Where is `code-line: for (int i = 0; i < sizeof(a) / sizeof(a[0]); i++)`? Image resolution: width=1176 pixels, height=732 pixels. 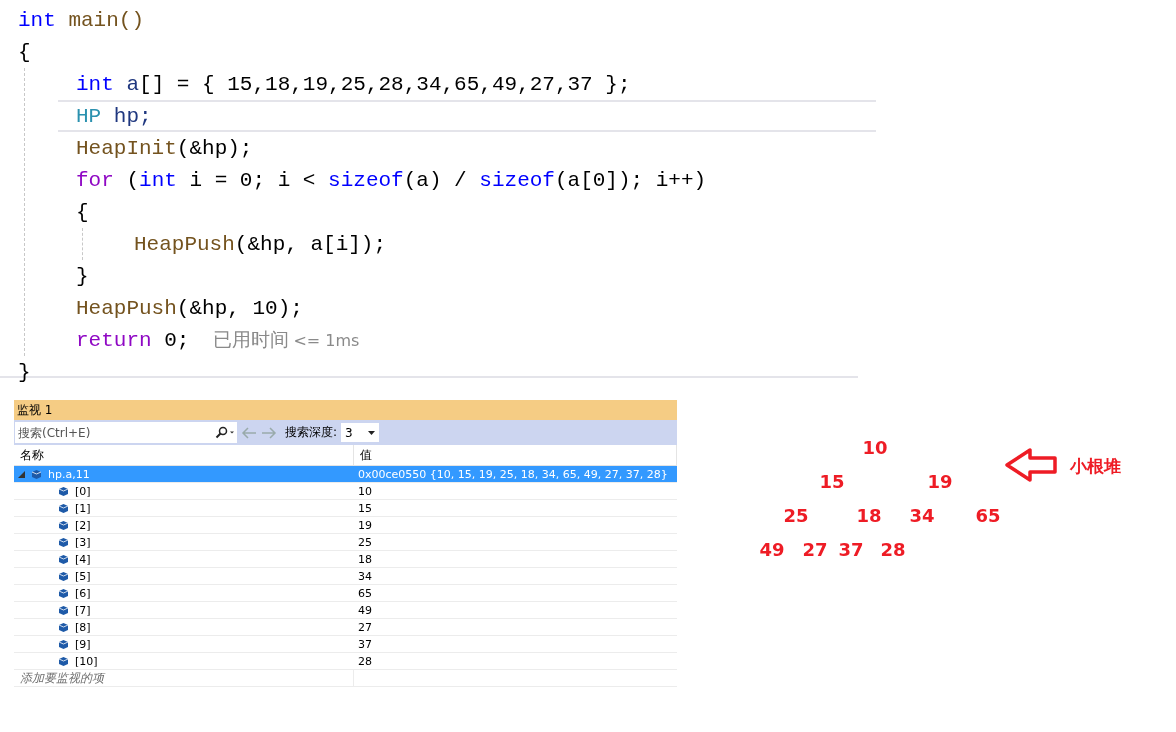 code-line: for (int i = 0; i < sizeof(a) / sizeof(a[0]); i++) is located at coordinates (392, 180).